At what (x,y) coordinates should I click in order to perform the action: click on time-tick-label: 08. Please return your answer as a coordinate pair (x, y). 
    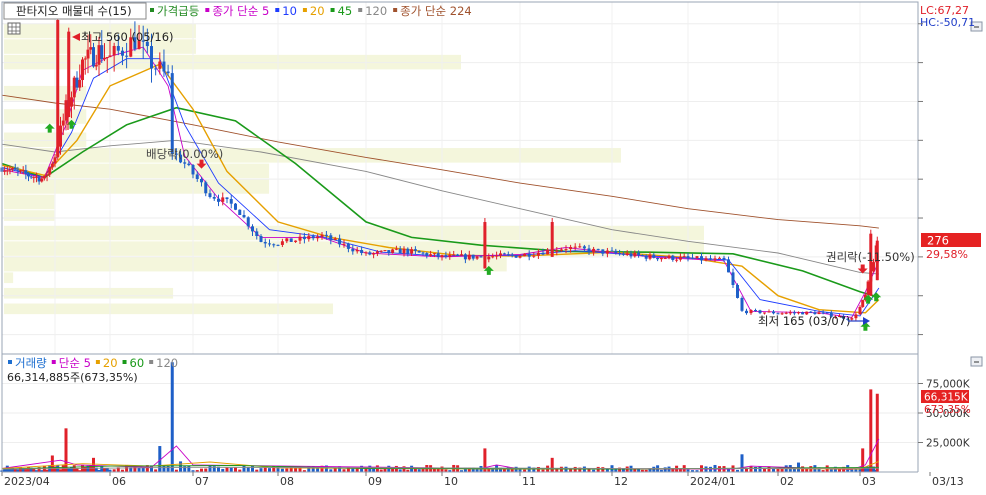
    Looking at the image, I should click on (287, 481).